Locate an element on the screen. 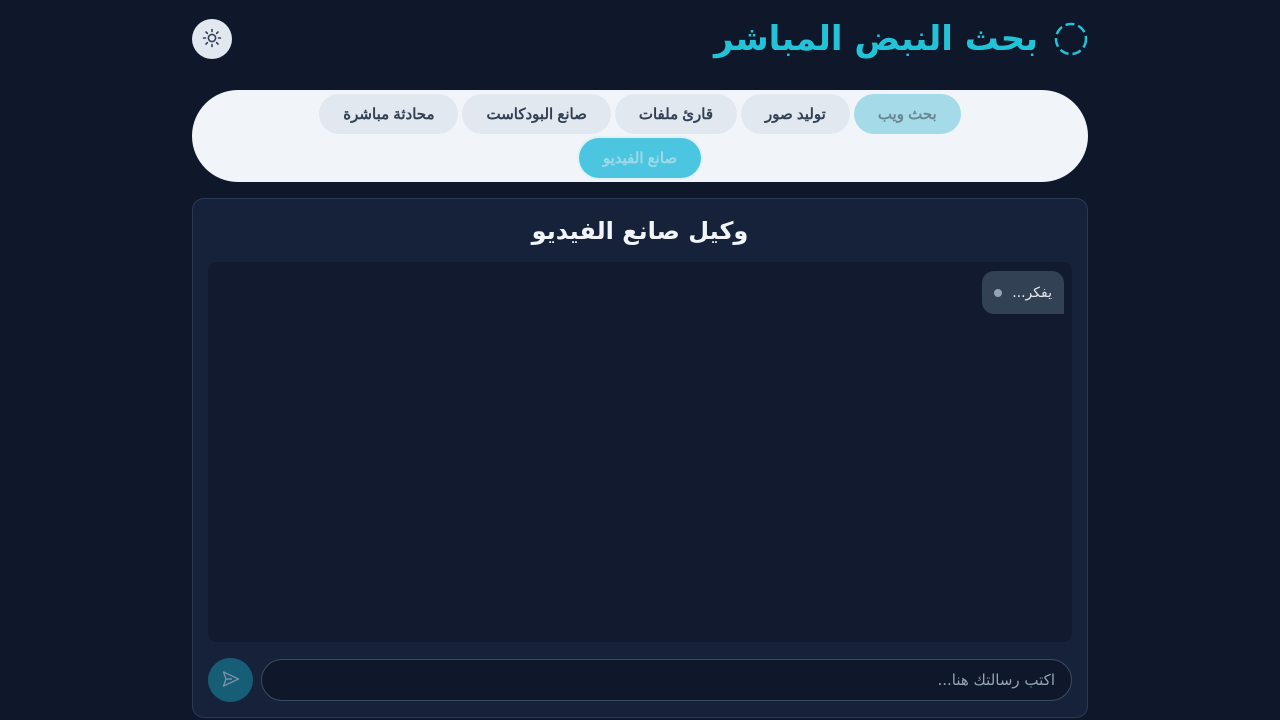  theme-toggle-button is located at coordinates (212, 39).